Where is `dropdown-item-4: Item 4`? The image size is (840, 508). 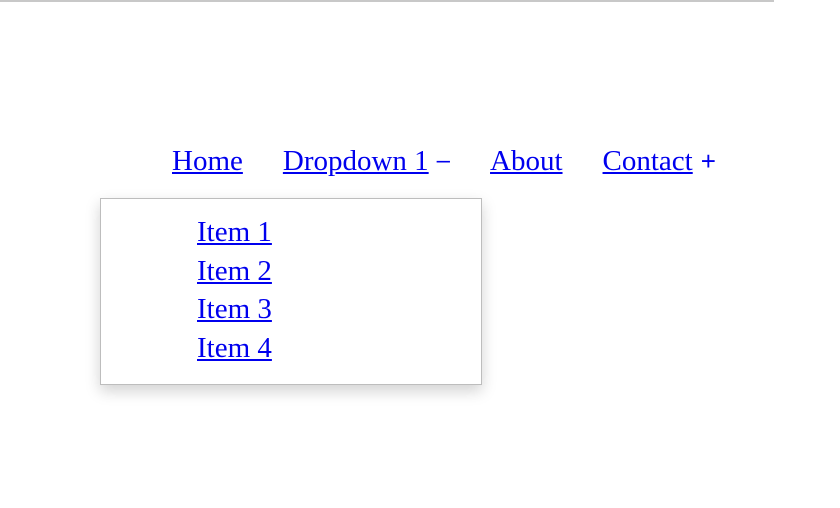 dropdown-item-4: Item 4 is located at coordinates (234, 348).